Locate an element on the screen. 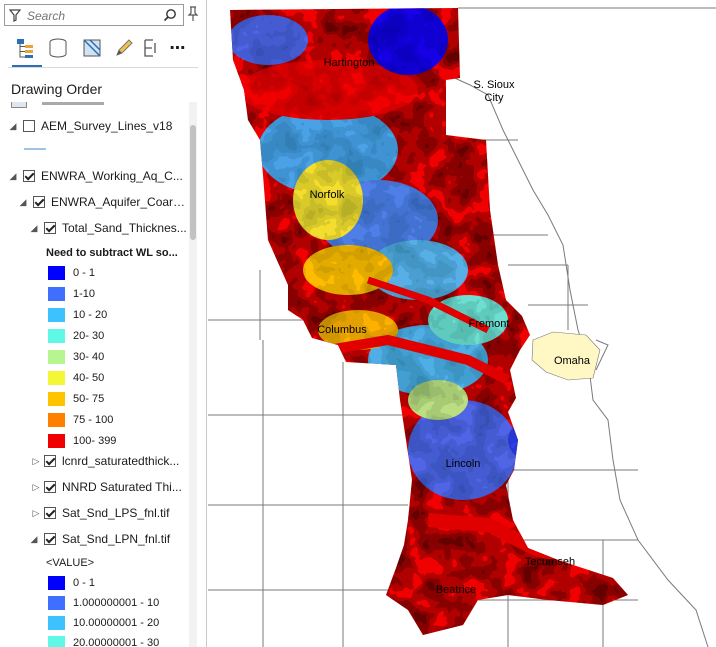  city-label-columbus: Columbus is located at coordinates (342, 330).